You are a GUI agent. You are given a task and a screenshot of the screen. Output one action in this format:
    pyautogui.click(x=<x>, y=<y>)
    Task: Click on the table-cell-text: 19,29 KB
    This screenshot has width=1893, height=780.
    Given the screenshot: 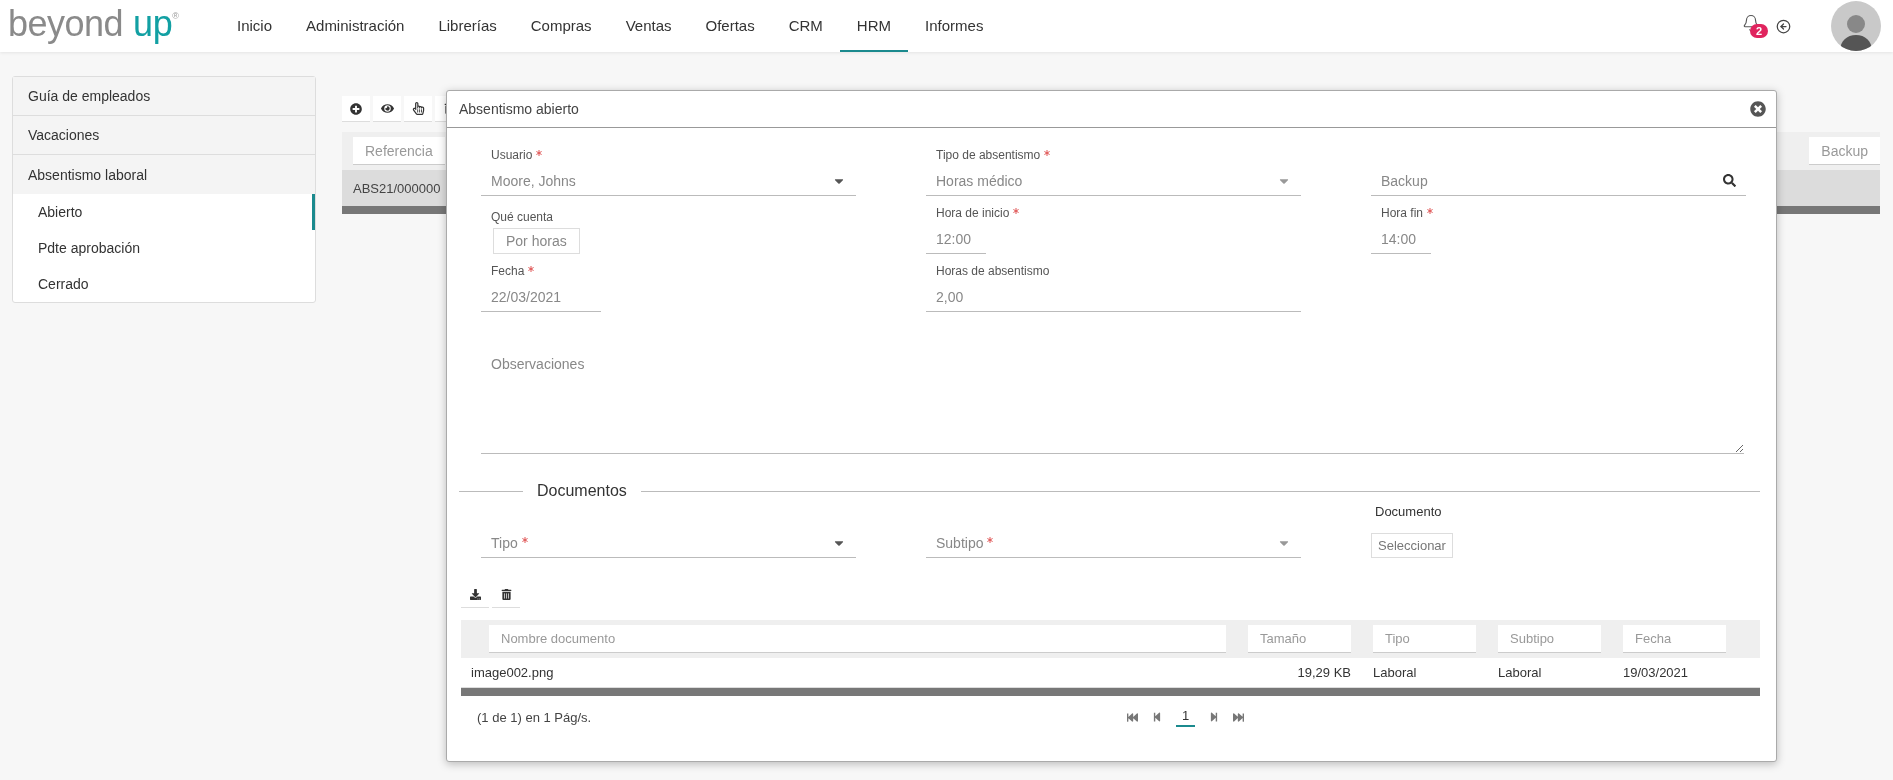 What is the action you would take?
    pyautogui.click(x=1324, y=672)
    